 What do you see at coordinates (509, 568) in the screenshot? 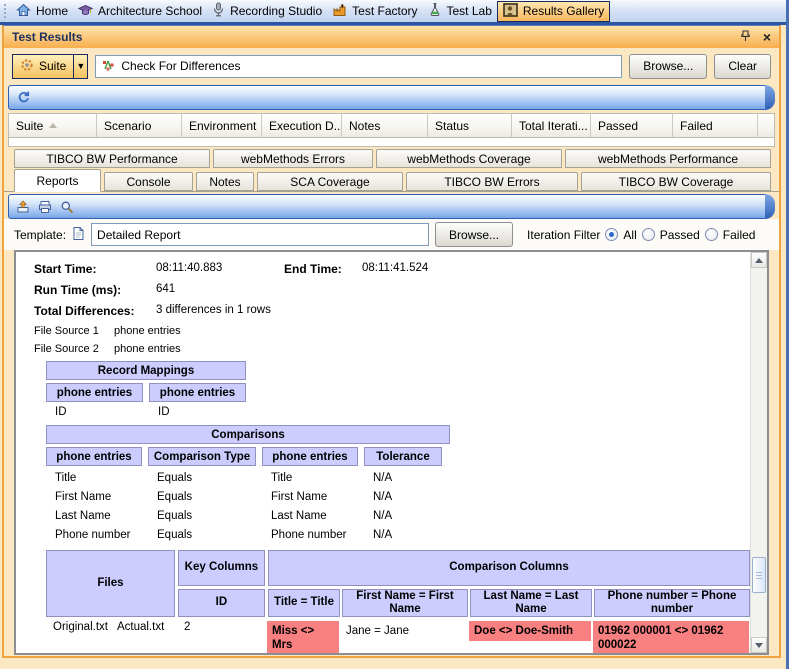
I see `comparison-columns-header-cell: Comparison Columns` at bounding box center [509, 568].